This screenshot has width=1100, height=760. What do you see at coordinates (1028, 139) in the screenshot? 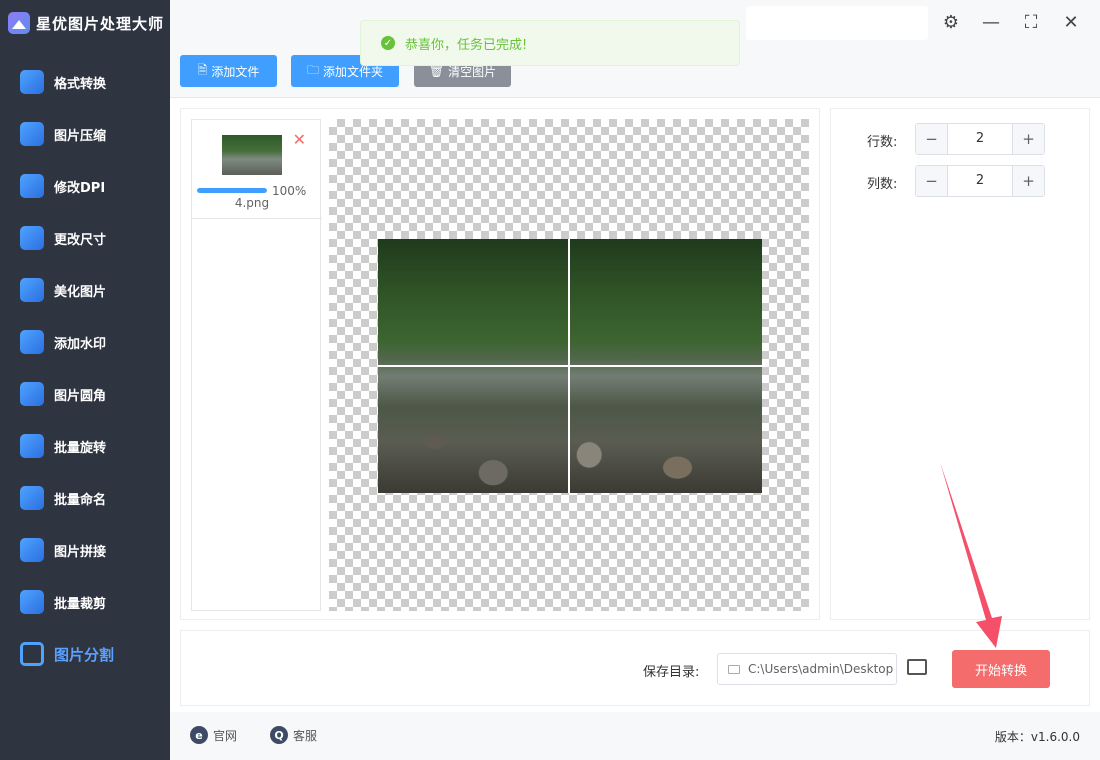
I see `rows-increment-button: +` at bounding box center [1028, 139].